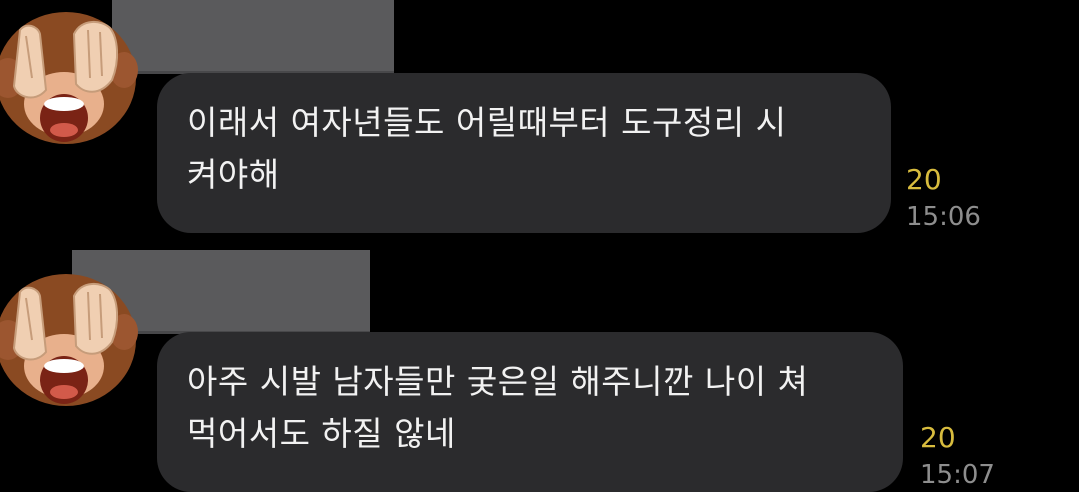  Describe the element at coordinates (957, 475) in the screenshot. I see `message-time: 15:07` at that location.